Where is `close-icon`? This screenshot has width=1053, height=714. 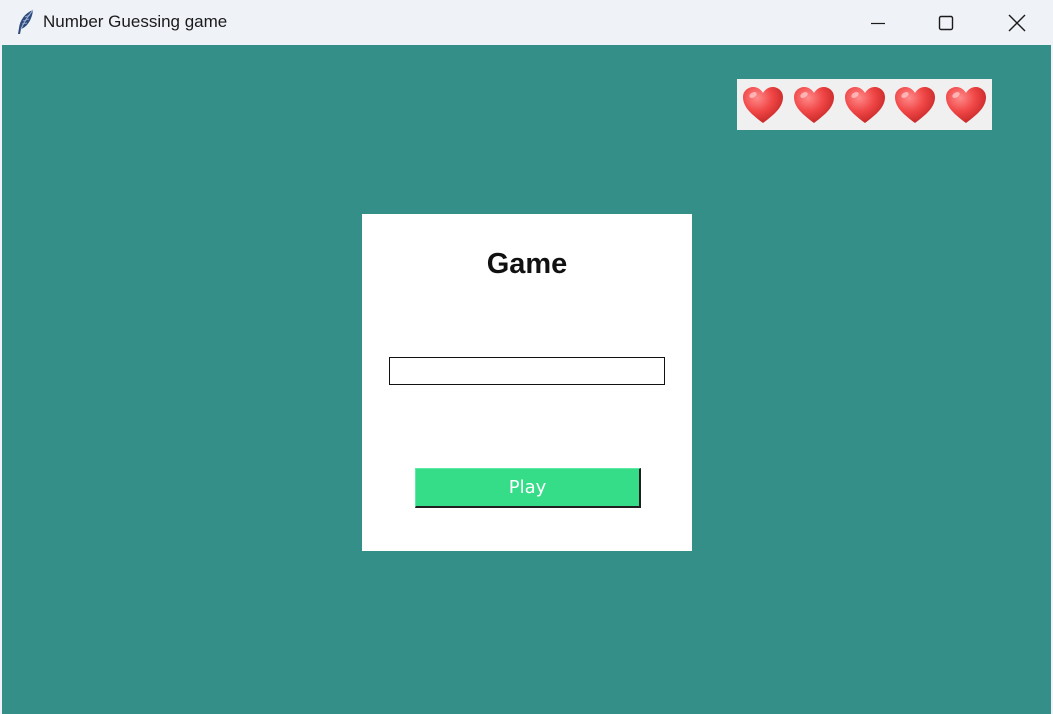 close-icon is located at coordinates (1017, 22).